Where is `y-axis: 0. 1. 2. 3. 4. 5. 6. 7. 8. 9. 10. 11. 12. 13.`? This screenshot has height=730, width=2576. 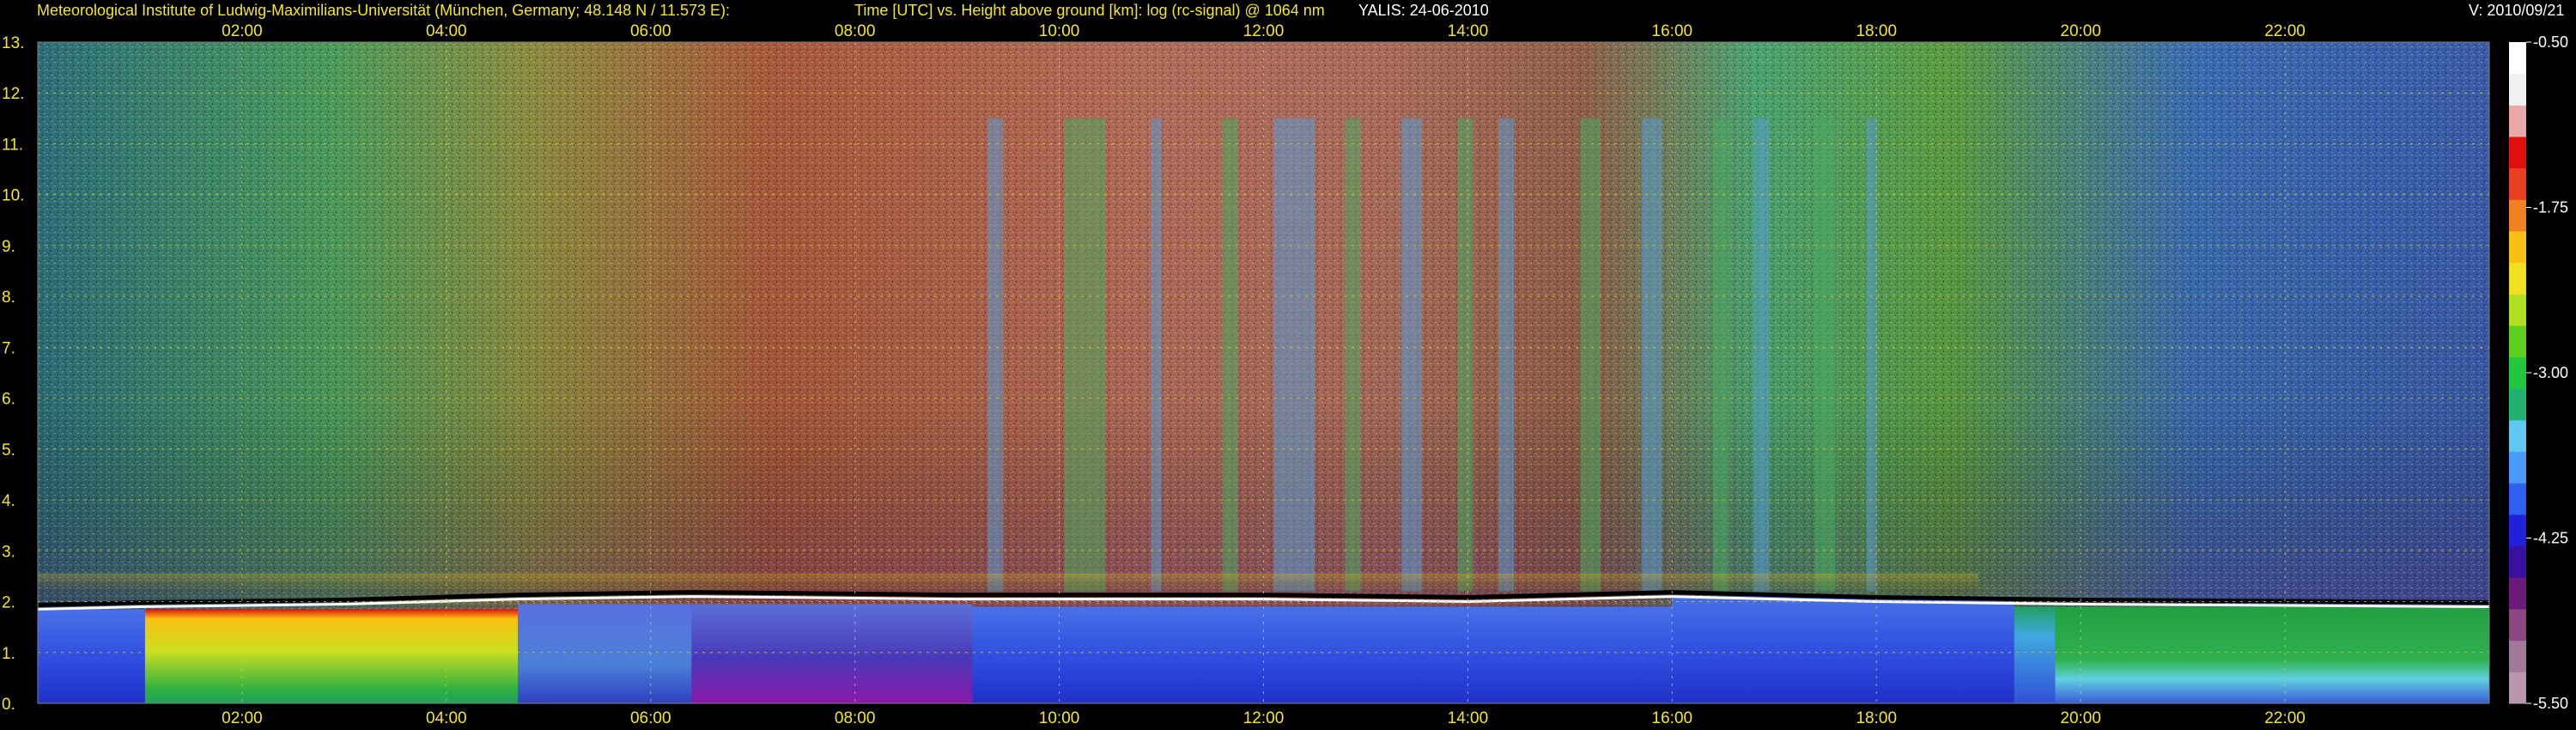
y-axis: 0. 1. 2. 3. 4. 5. 6. 7. 8. 9. 10. 11. 12. 13. is located at coordinates (13, 374).